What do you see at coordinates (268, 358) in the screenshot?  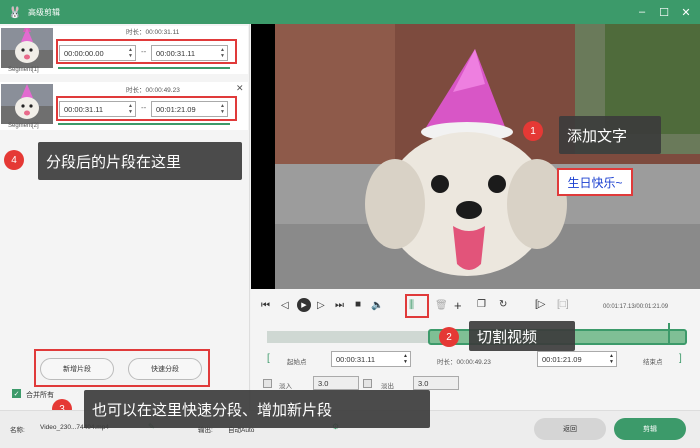 I see `start-bracket-icon: [` at bounding box center [268, 358].